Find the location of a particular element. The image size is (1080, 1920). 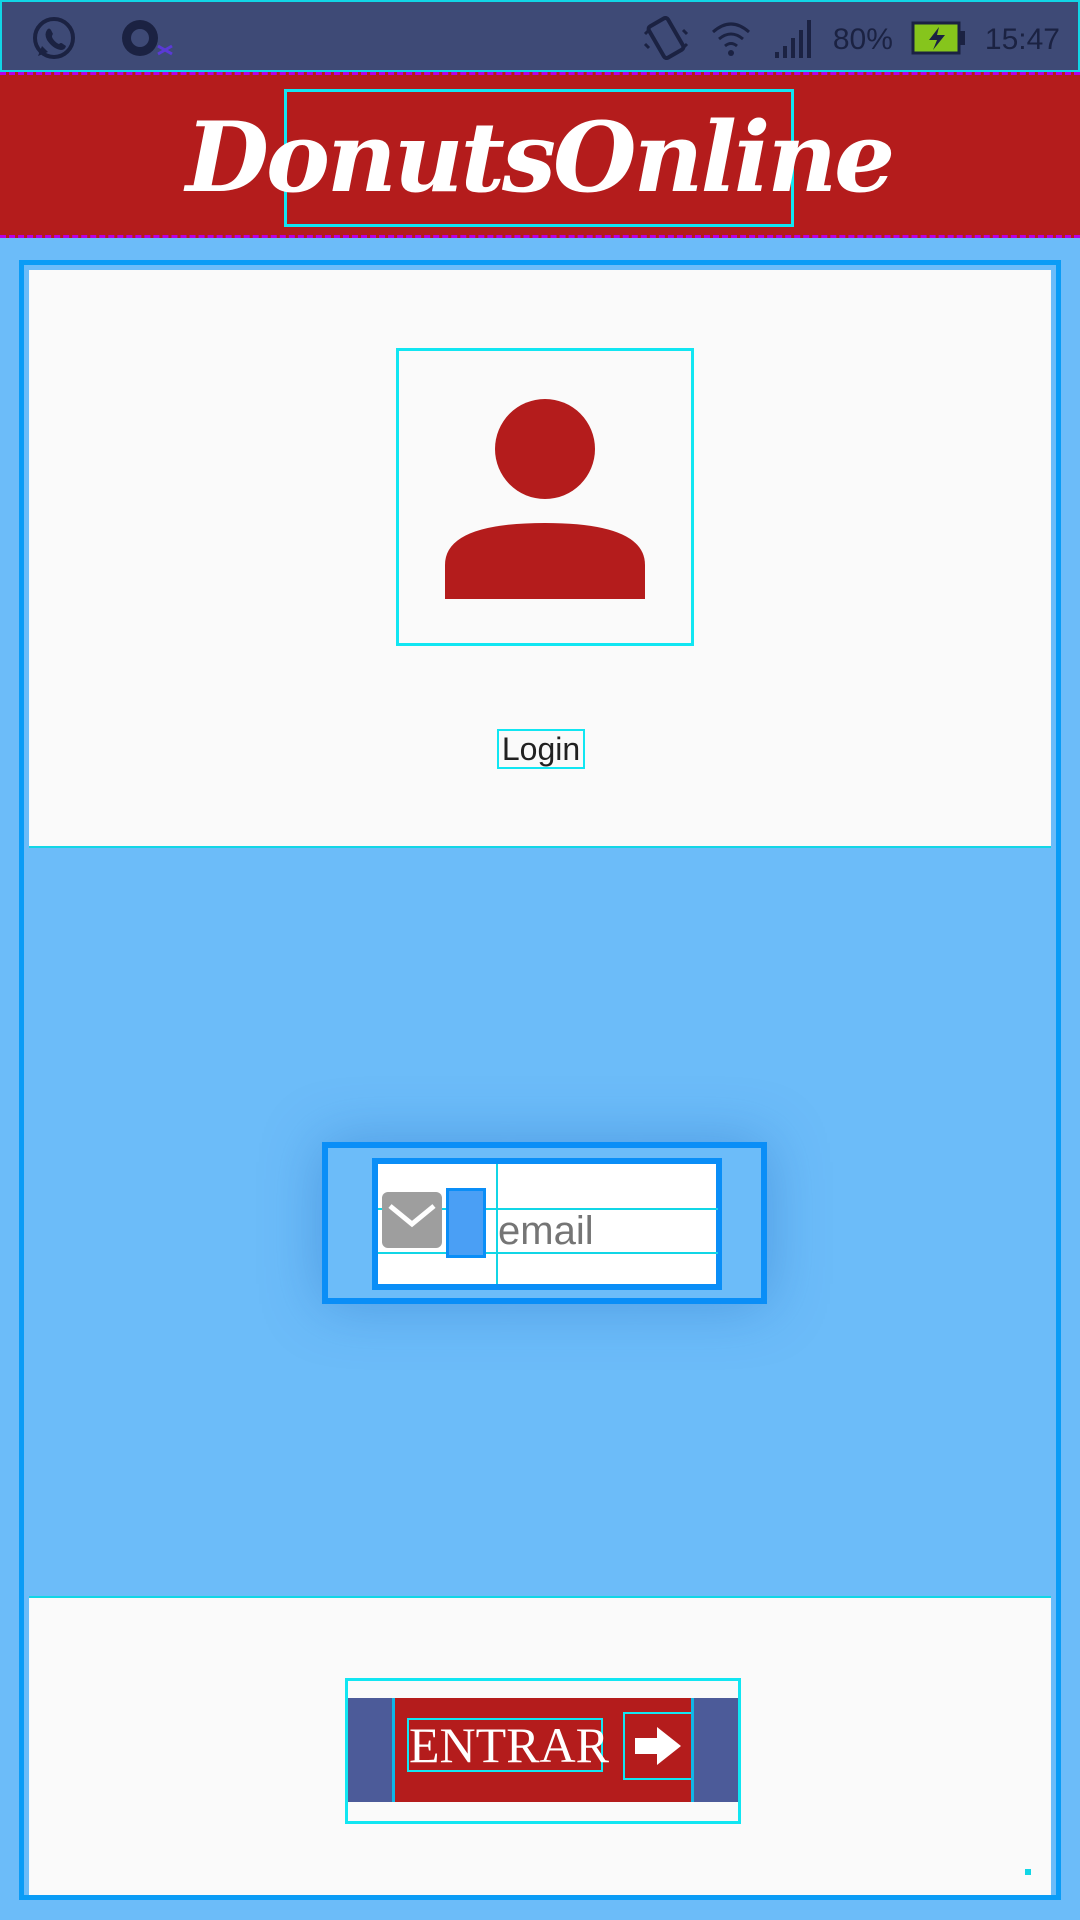

login-action-section: ENTRAR is located at coordinates (540, 1745).